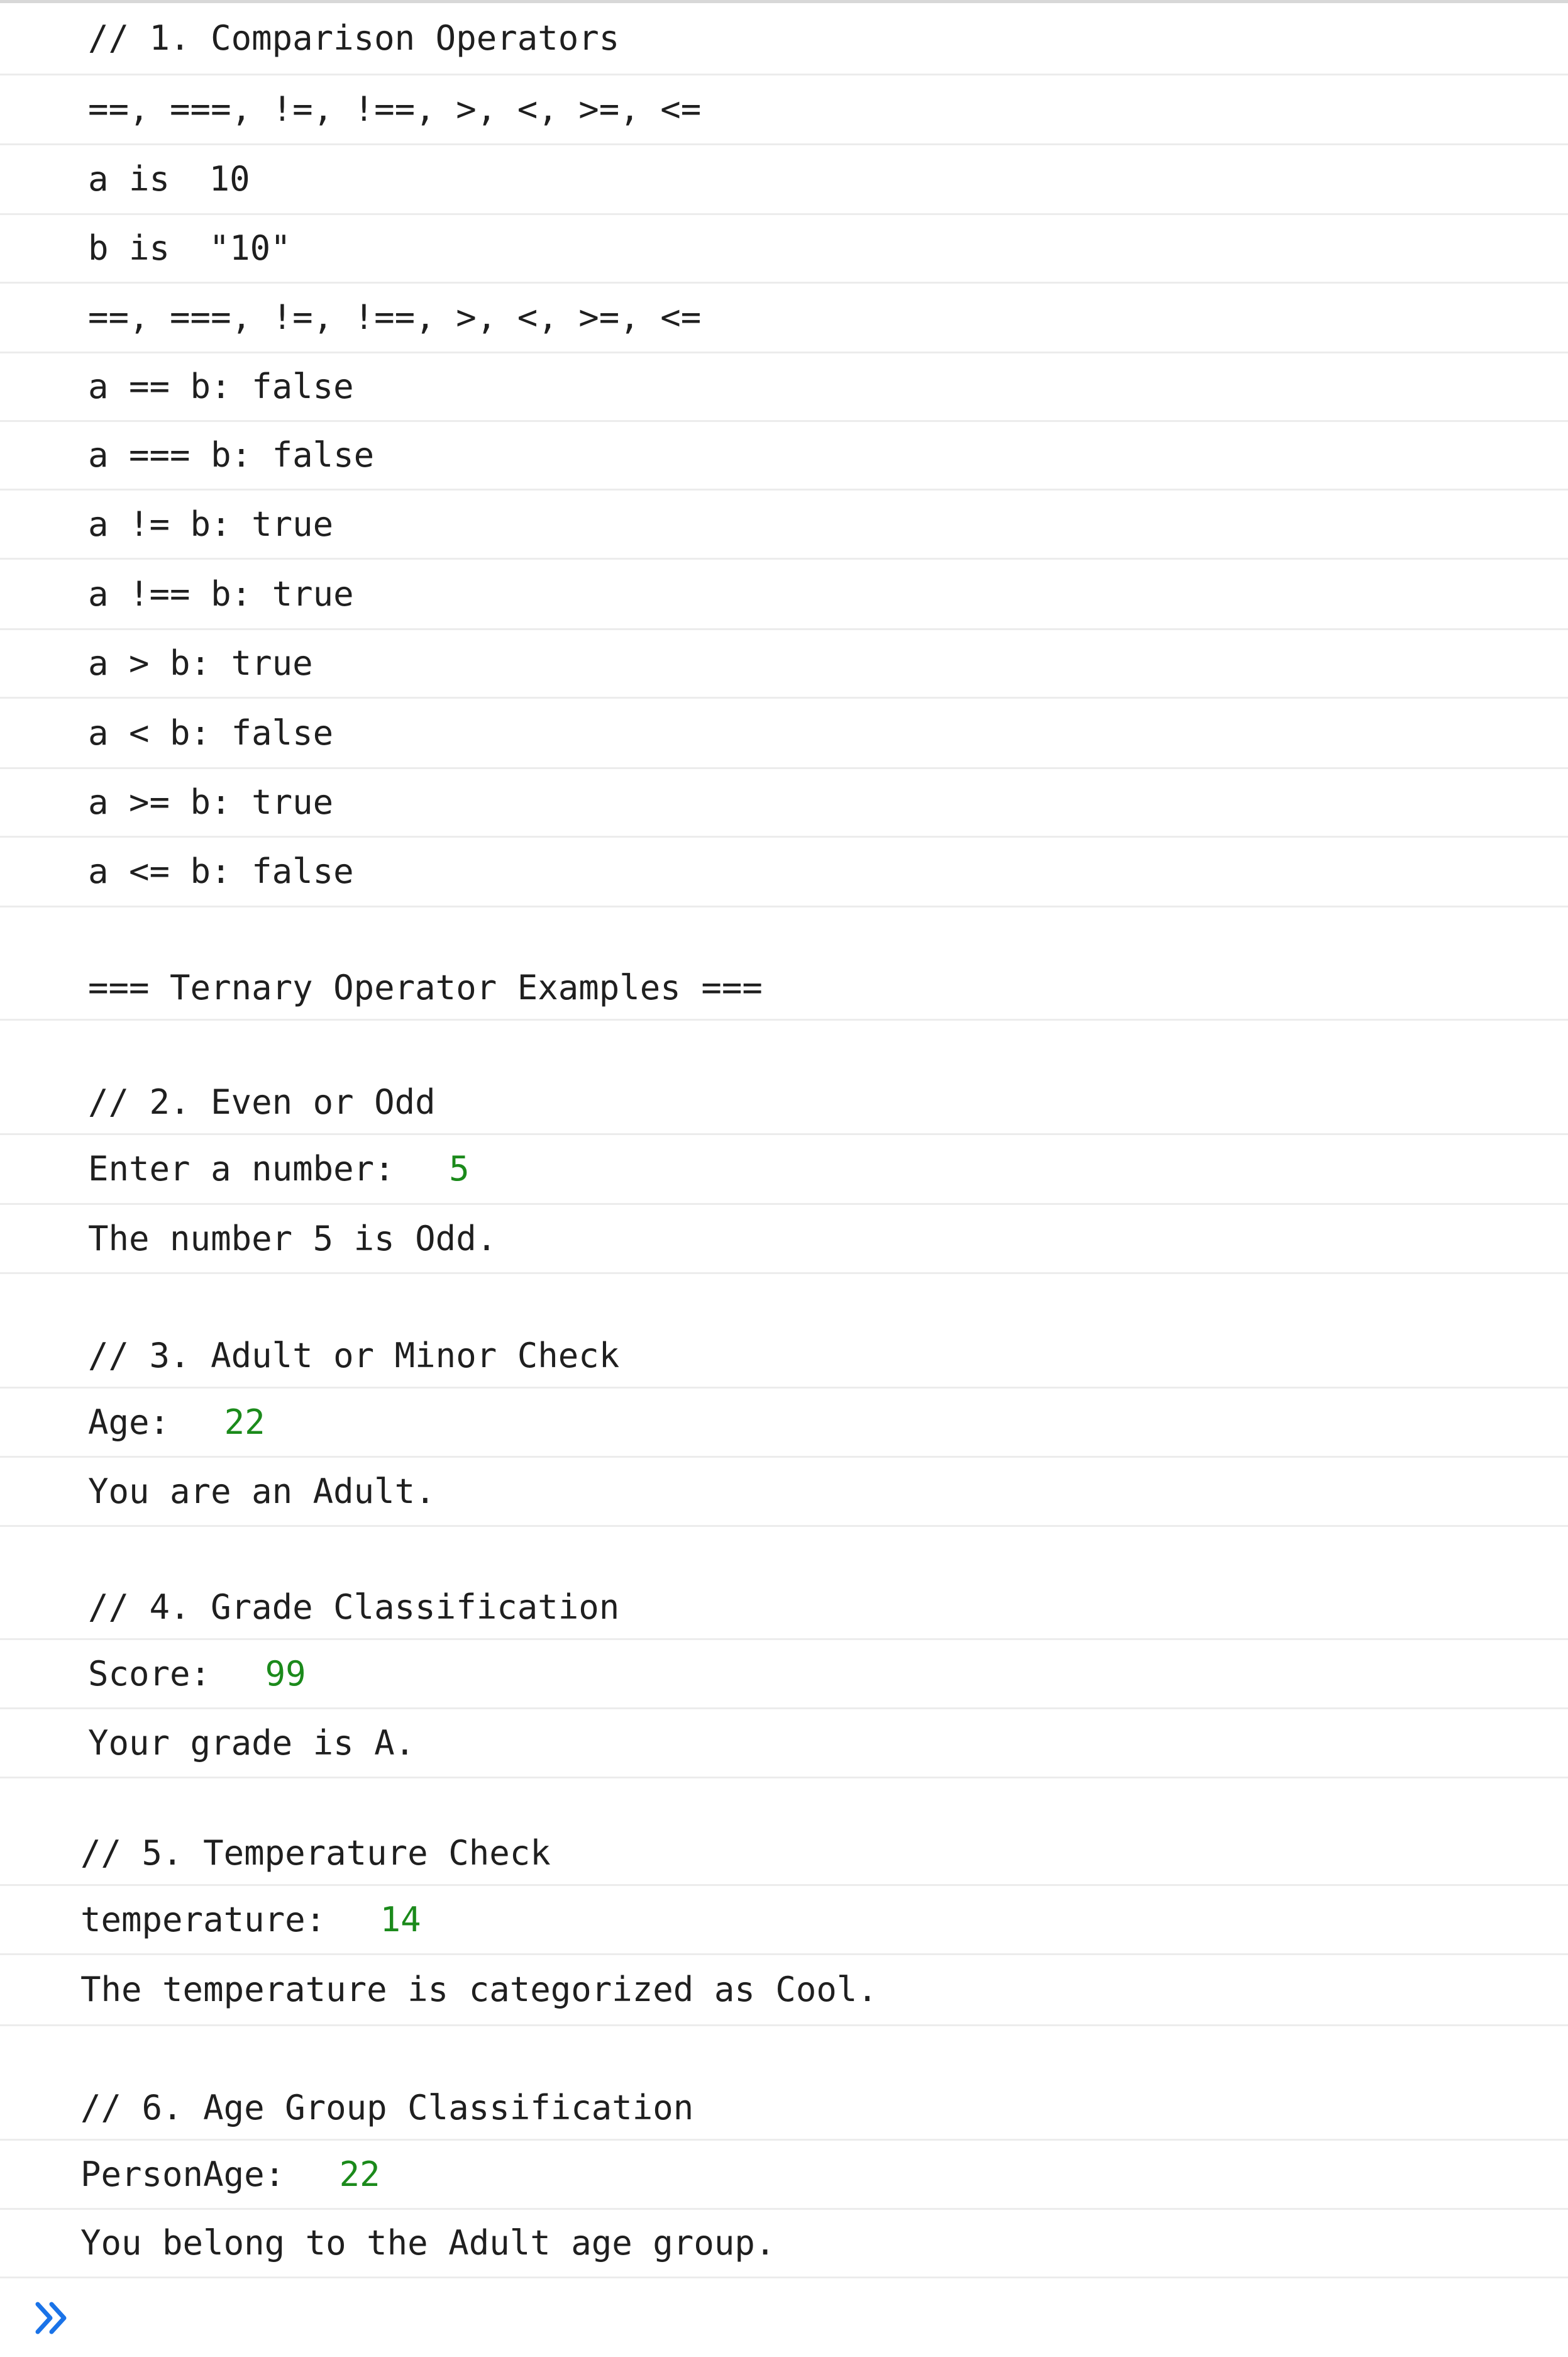 The width and height of the screenshot is (1568, 2357). Describe the element at coordinates (428, 2243) in the screenshot. I see `log-text: You belong to the Adult age group.` at that location.